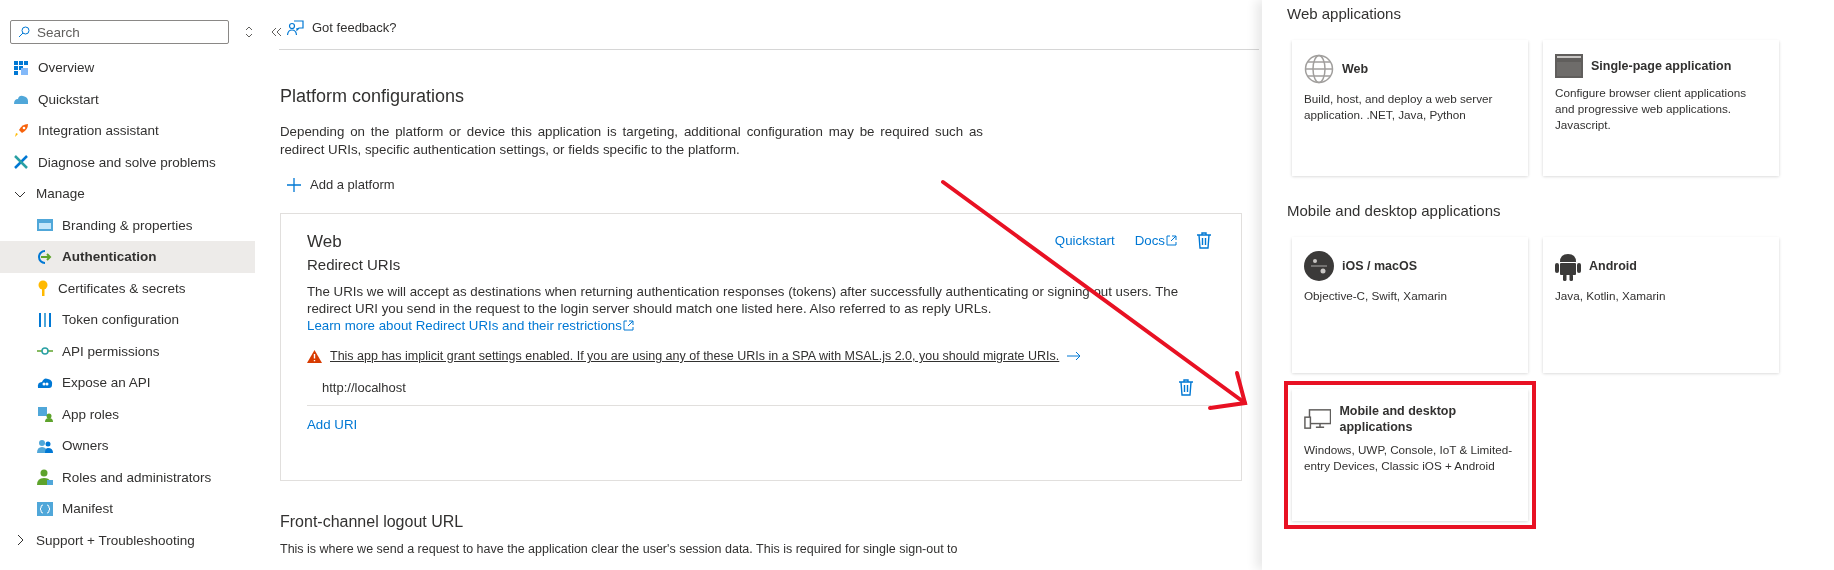 The height and width of the screenshot is (570, 1834). Describe the element at coordinates (21, 130) in the screenshot. I see `rocket-icon` at that location.